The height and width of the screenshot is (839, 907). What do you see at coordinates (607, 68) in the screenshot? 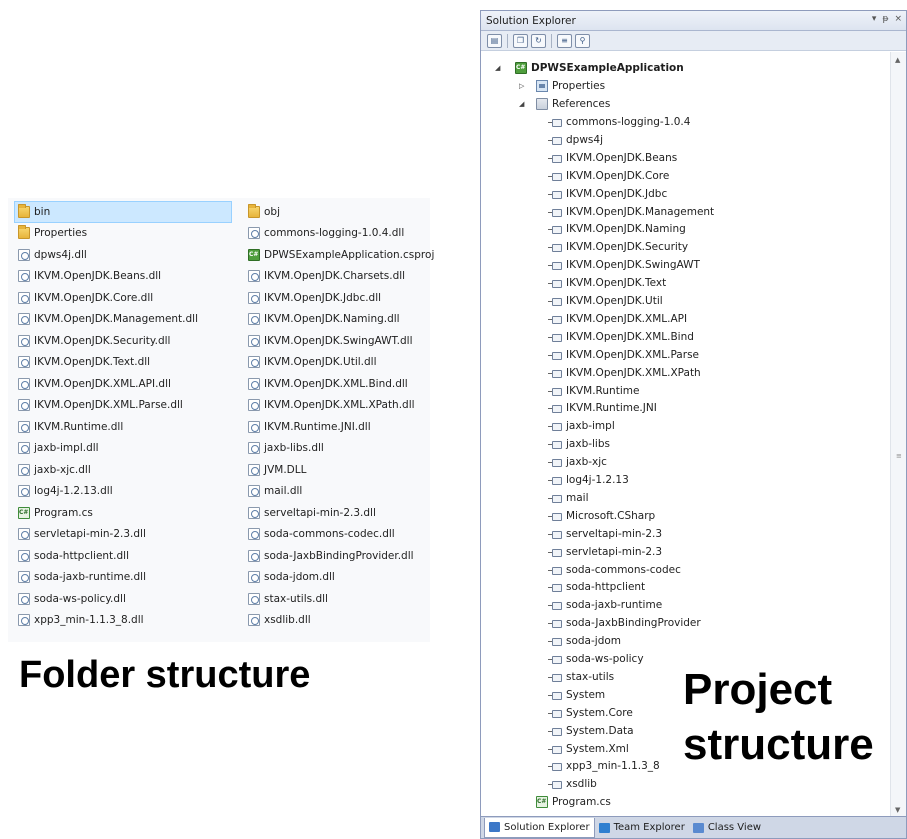
I see `project-node: DPWSExampleApplication` at bounding box center [607, 68].